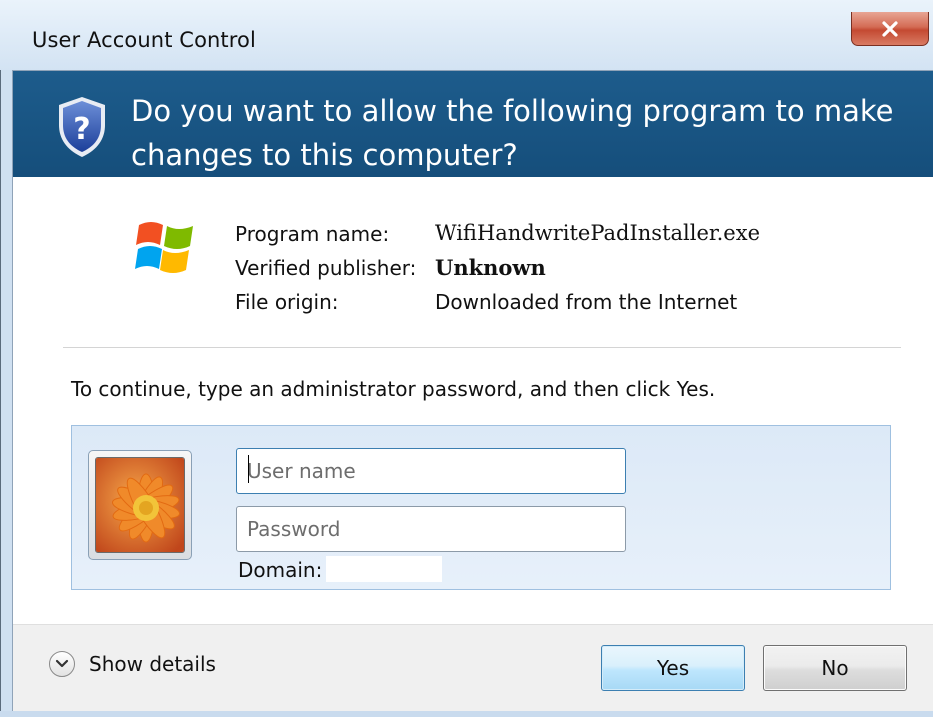  What do you see at coordinates (144, 40) in the screenshot?
I see `window-title: User Account Control` at bounding box center [144, 40].